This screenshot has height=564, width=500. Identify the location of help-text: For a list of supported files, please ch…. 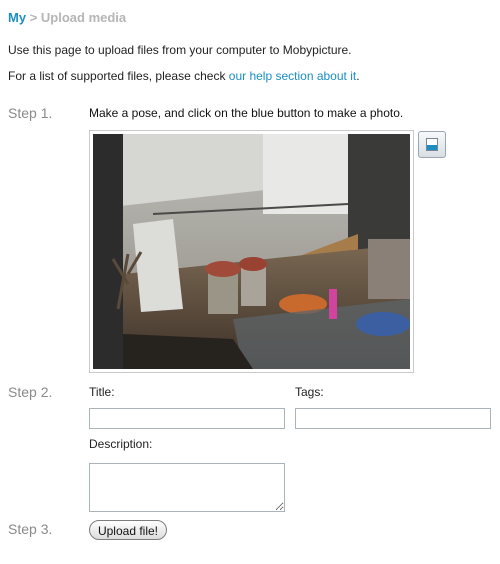
(184, 76).